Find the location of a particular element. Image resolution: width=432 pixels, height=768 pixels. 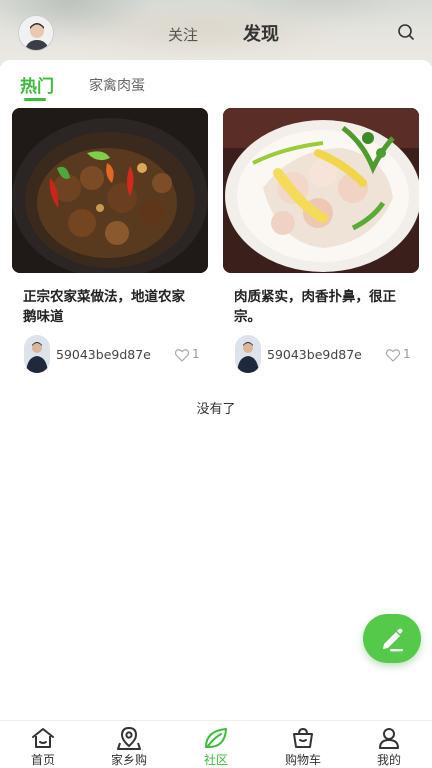

tab-discover: 发现 is located at coordinates (261, 33).